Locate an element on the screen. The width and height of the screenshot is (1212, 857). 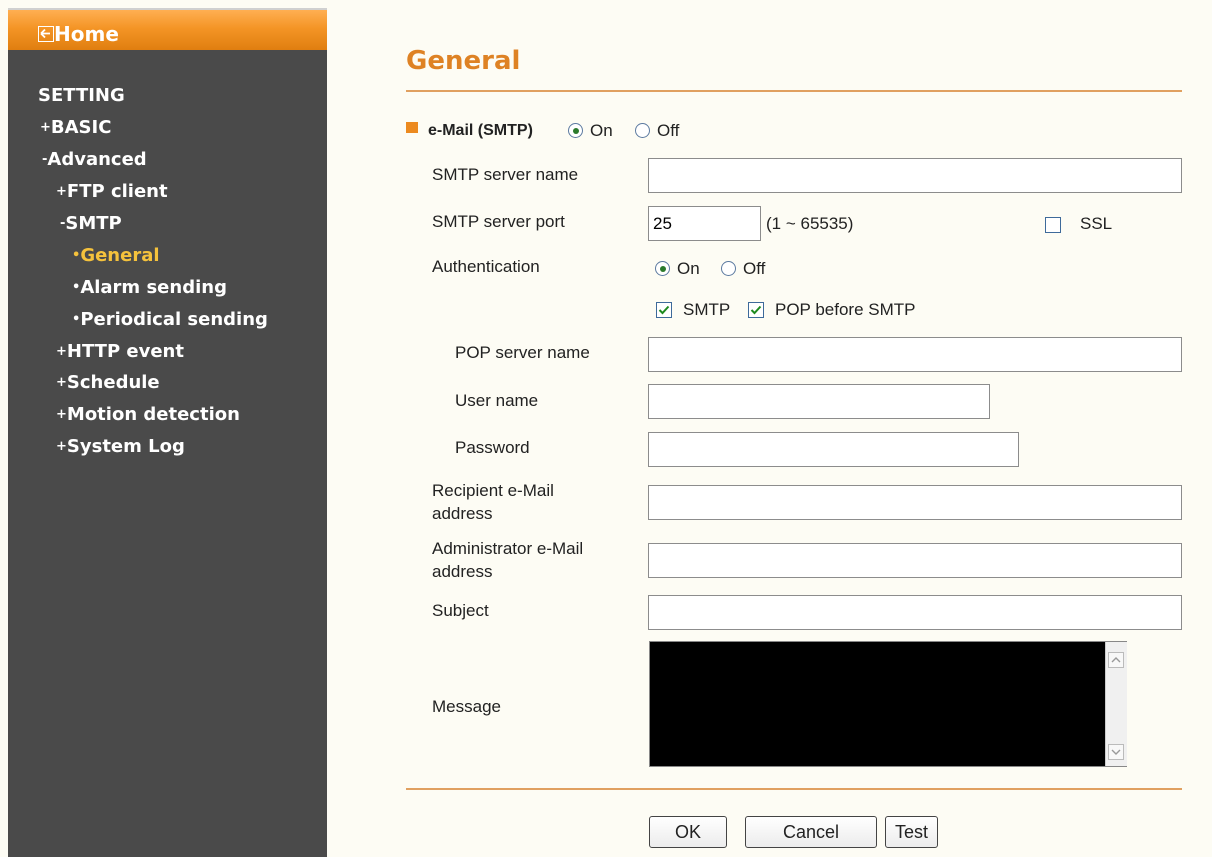
authentication-on-label: On is located at coordinates (688, 268).